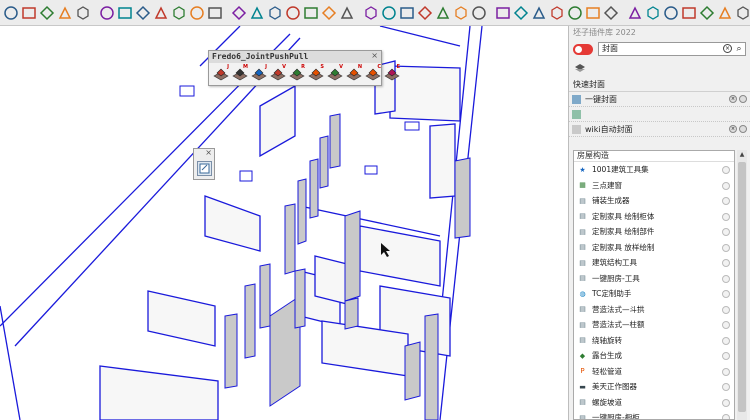 The height and width of the screenshot is (420, 750). Describe the element at coordinates (725, 13) in the screenshot. I see `cube-icon` at that location.